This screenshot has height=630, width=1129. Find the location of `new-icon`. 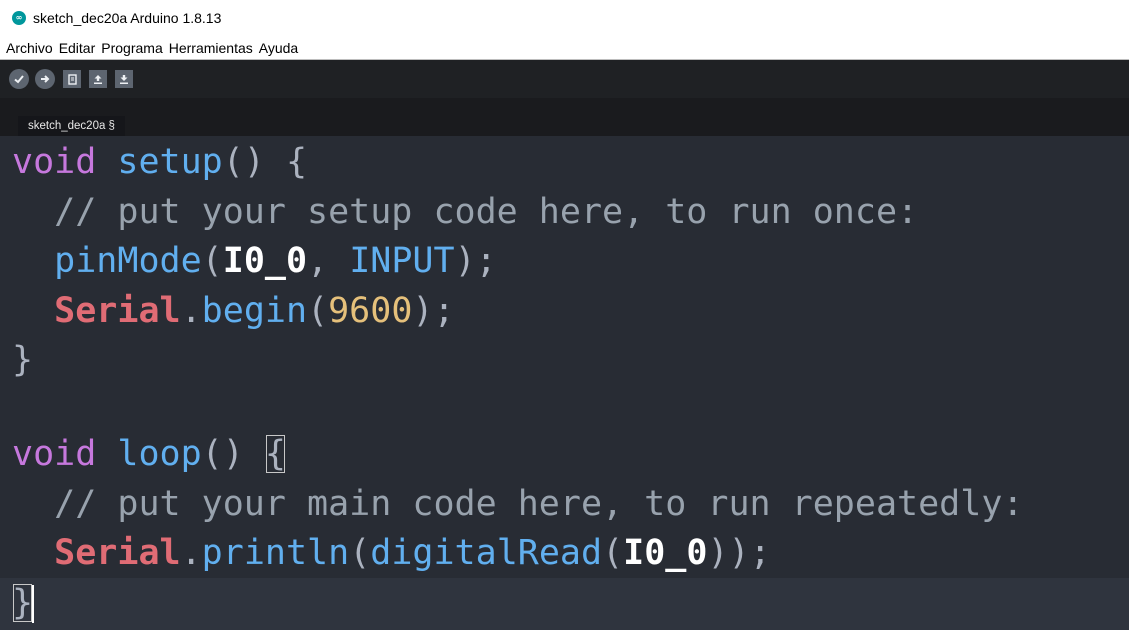

new-icon is located at coordinates (72, 79).